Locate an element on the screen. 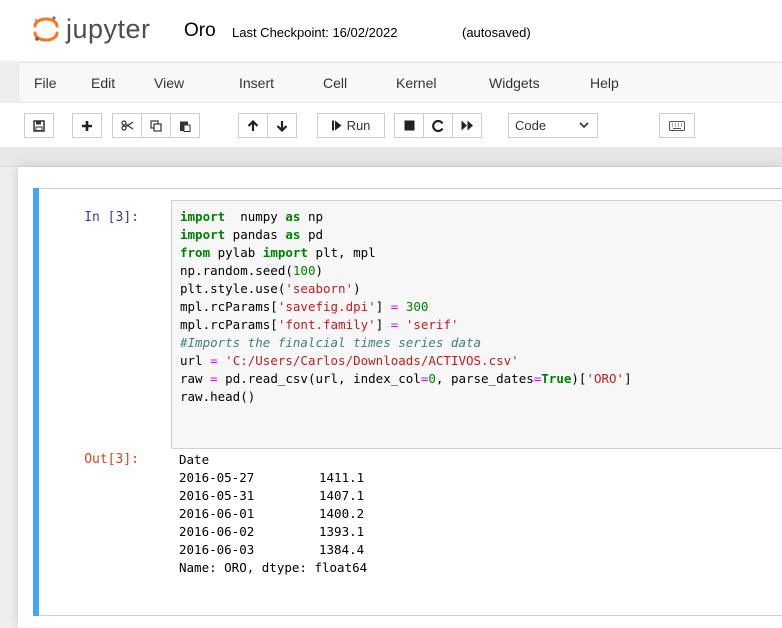  interrupt-button is located at coordinates (409, 125).